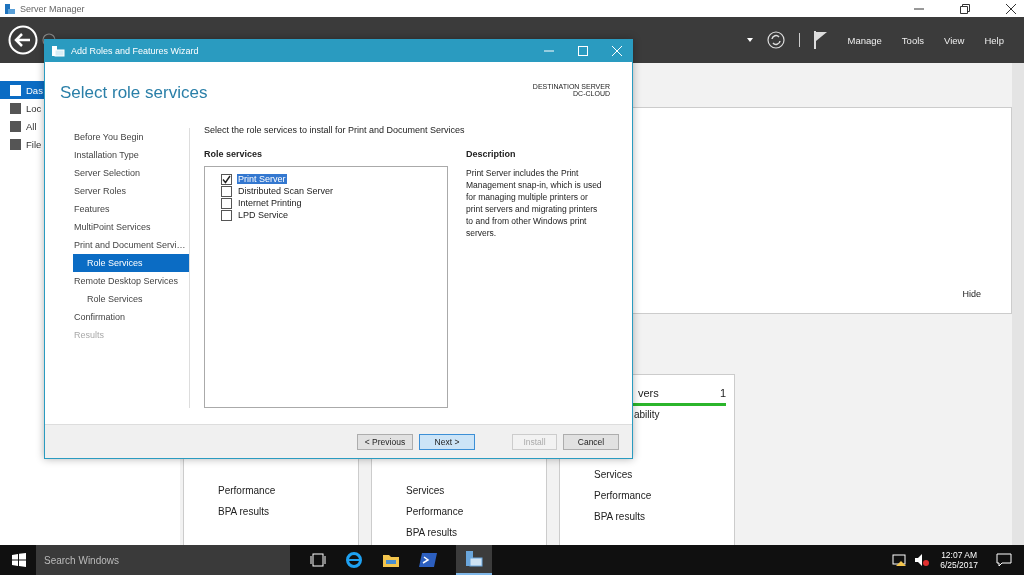  Describe the element at coordinates (534, 203) in the screenshot. I see `description-text: Print Server includes the Print Management snap-in, which is used for managing multiple printers or print servers and migrating printers to and from other Windows print servers.` at that location.